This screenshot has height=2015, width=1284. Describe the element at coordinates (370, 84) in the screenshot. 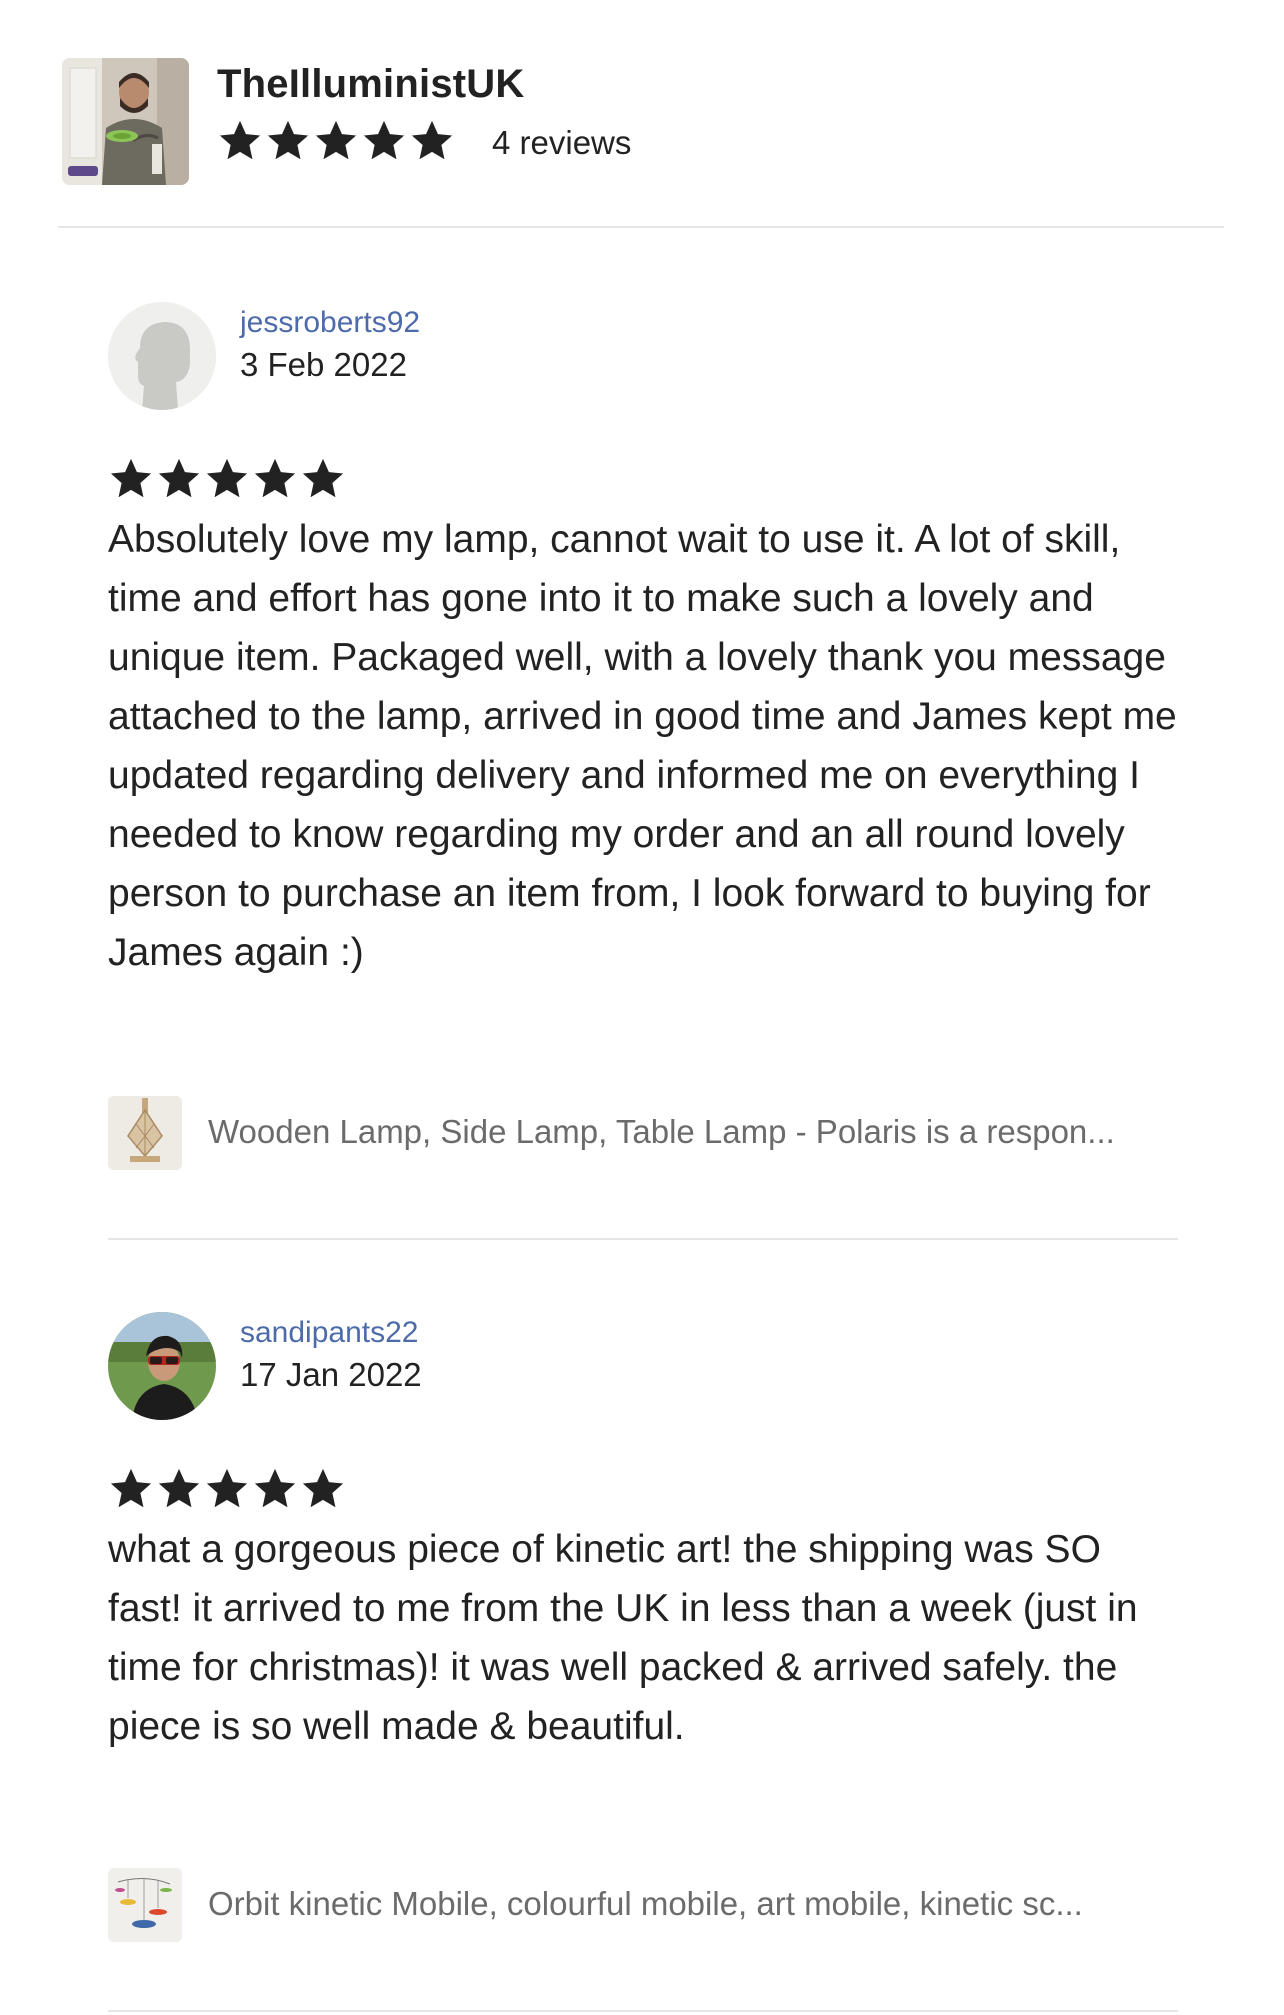

I see `shop-name: TheIlluministUK` at that location.